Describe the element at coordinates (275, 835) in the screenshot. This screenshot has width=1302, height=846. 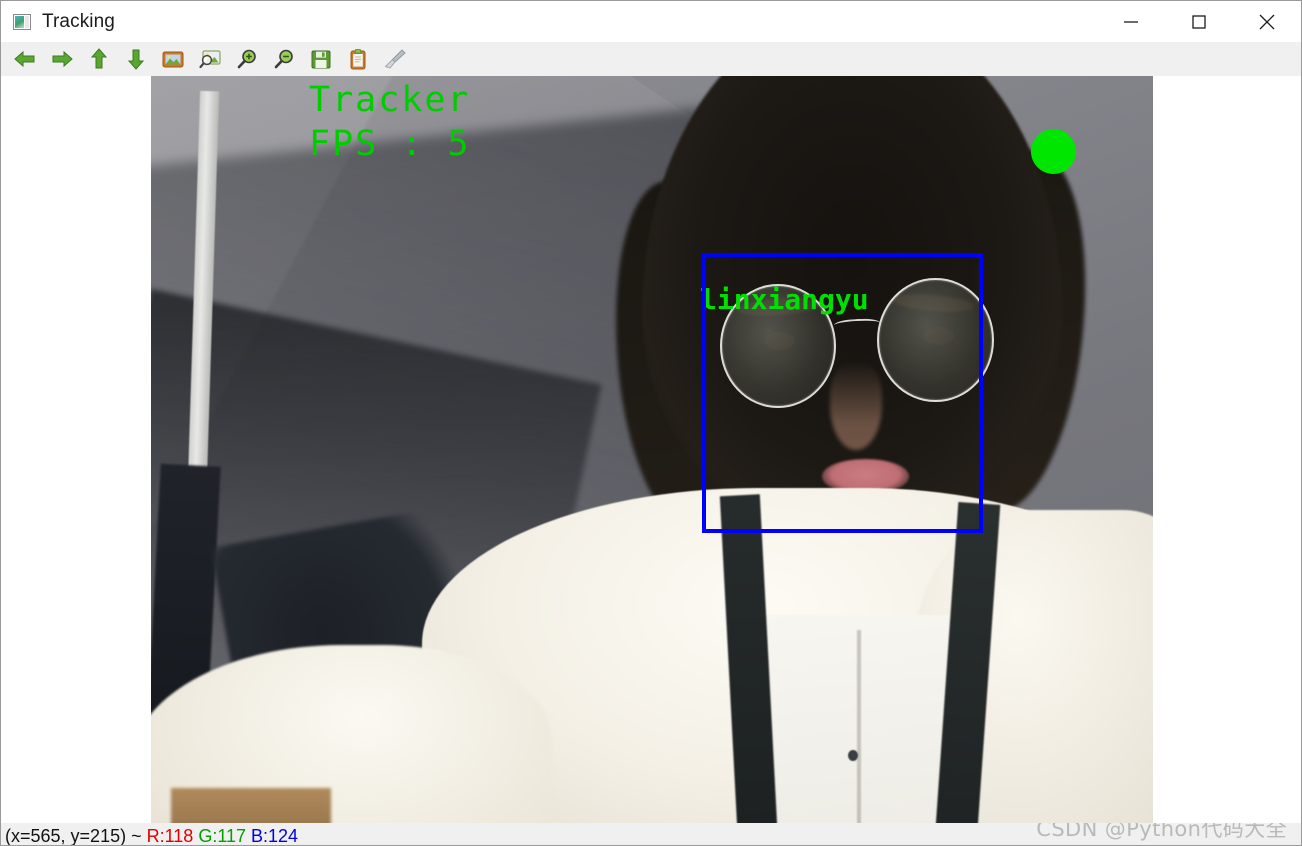
I see `pixel-blue-value: B:124` at that location.